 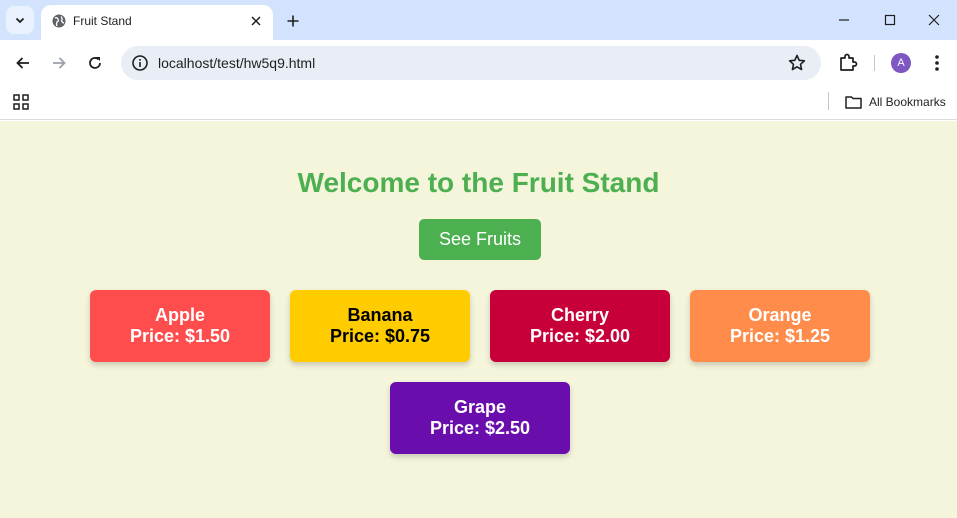 What do you see at coordinates (236, 63) in the screenshot?
I see `url-text: localhost/test/hw5q9.html` at bounding box center [236, 63].